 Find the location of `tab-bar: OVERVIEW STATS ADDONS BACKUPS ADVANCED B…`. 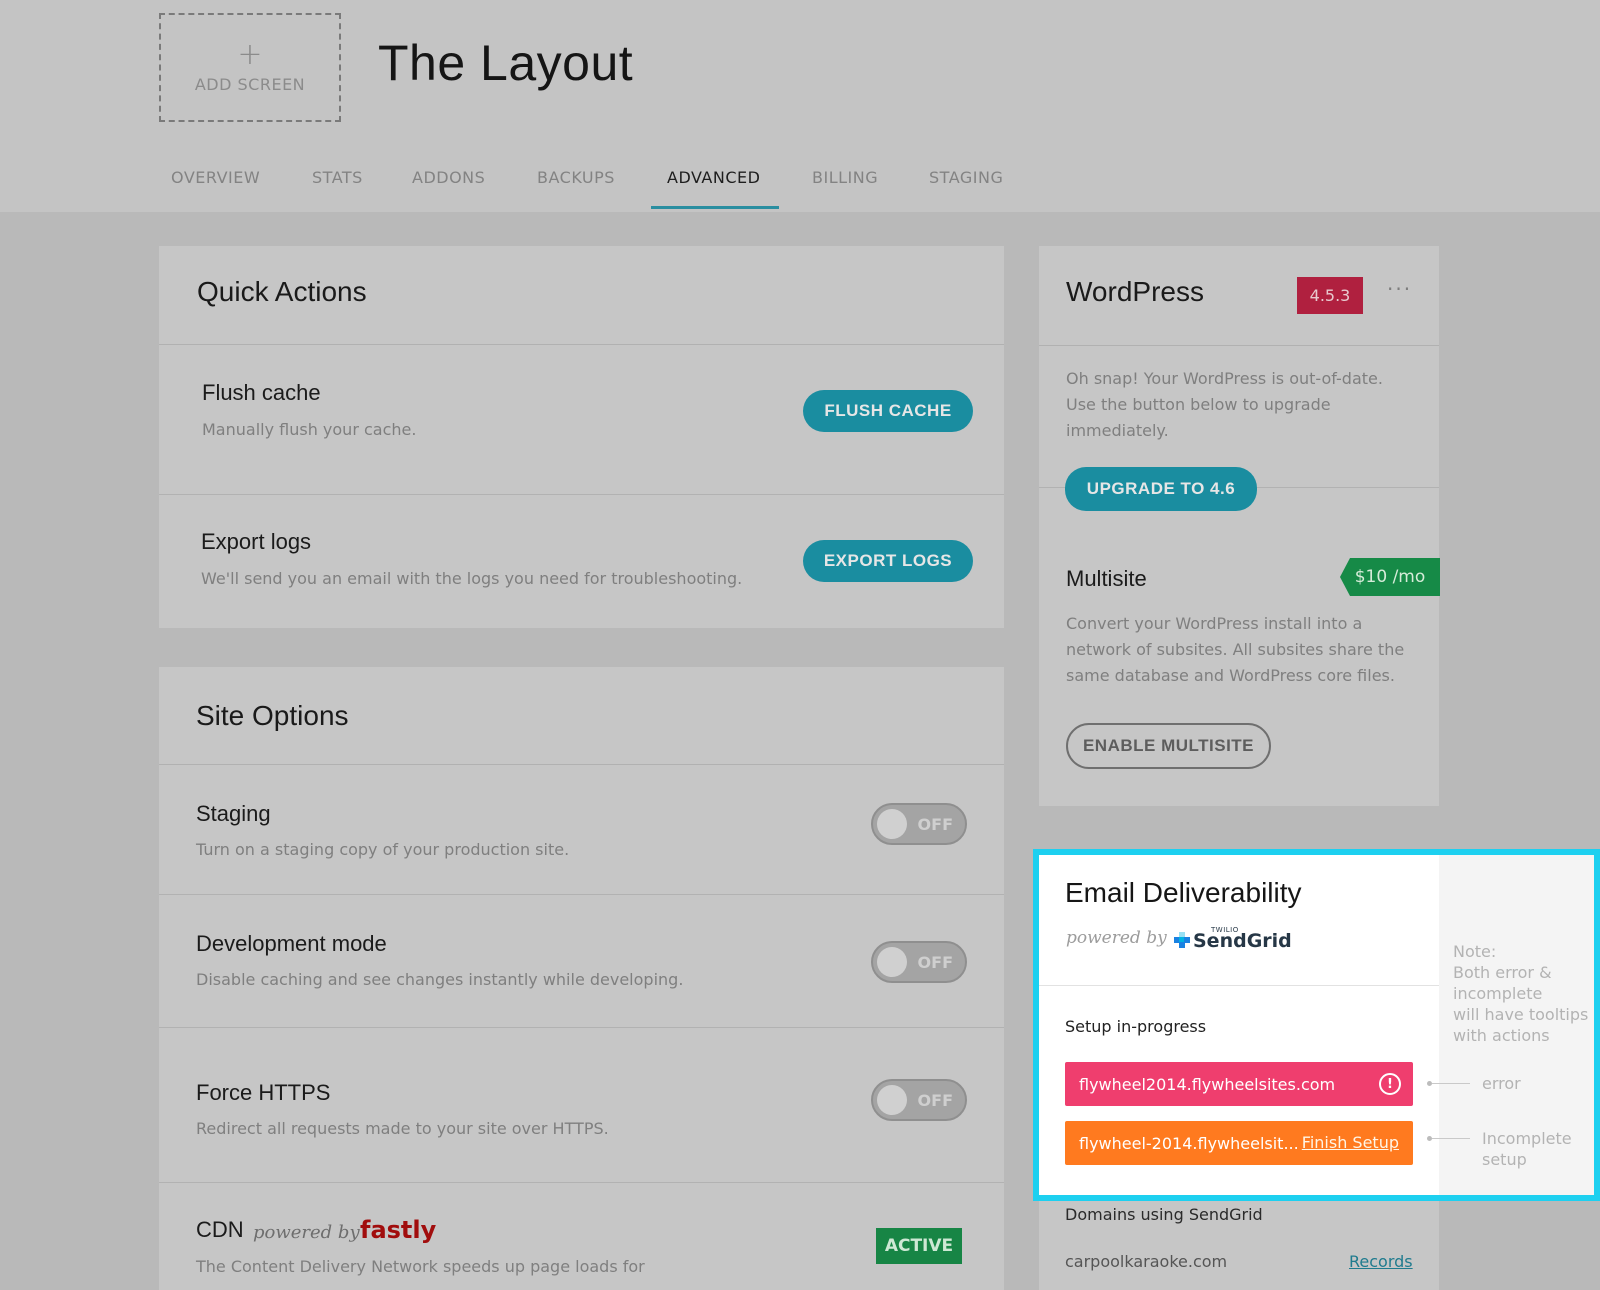

tab-bar: OVERVIEW STATS ADDONS BACKUPS ADVANCED B… is located at coordinates (550, 187).